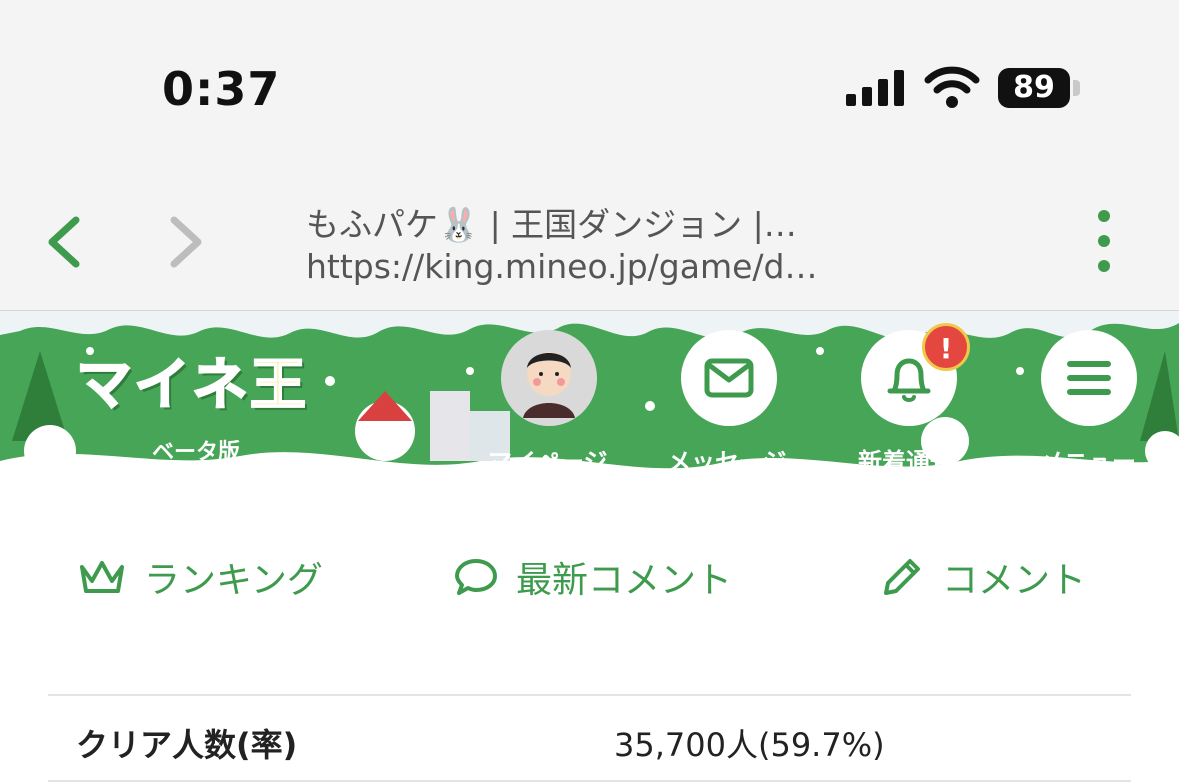  I want to click on speech-bubble-icon, so click(476, 577).